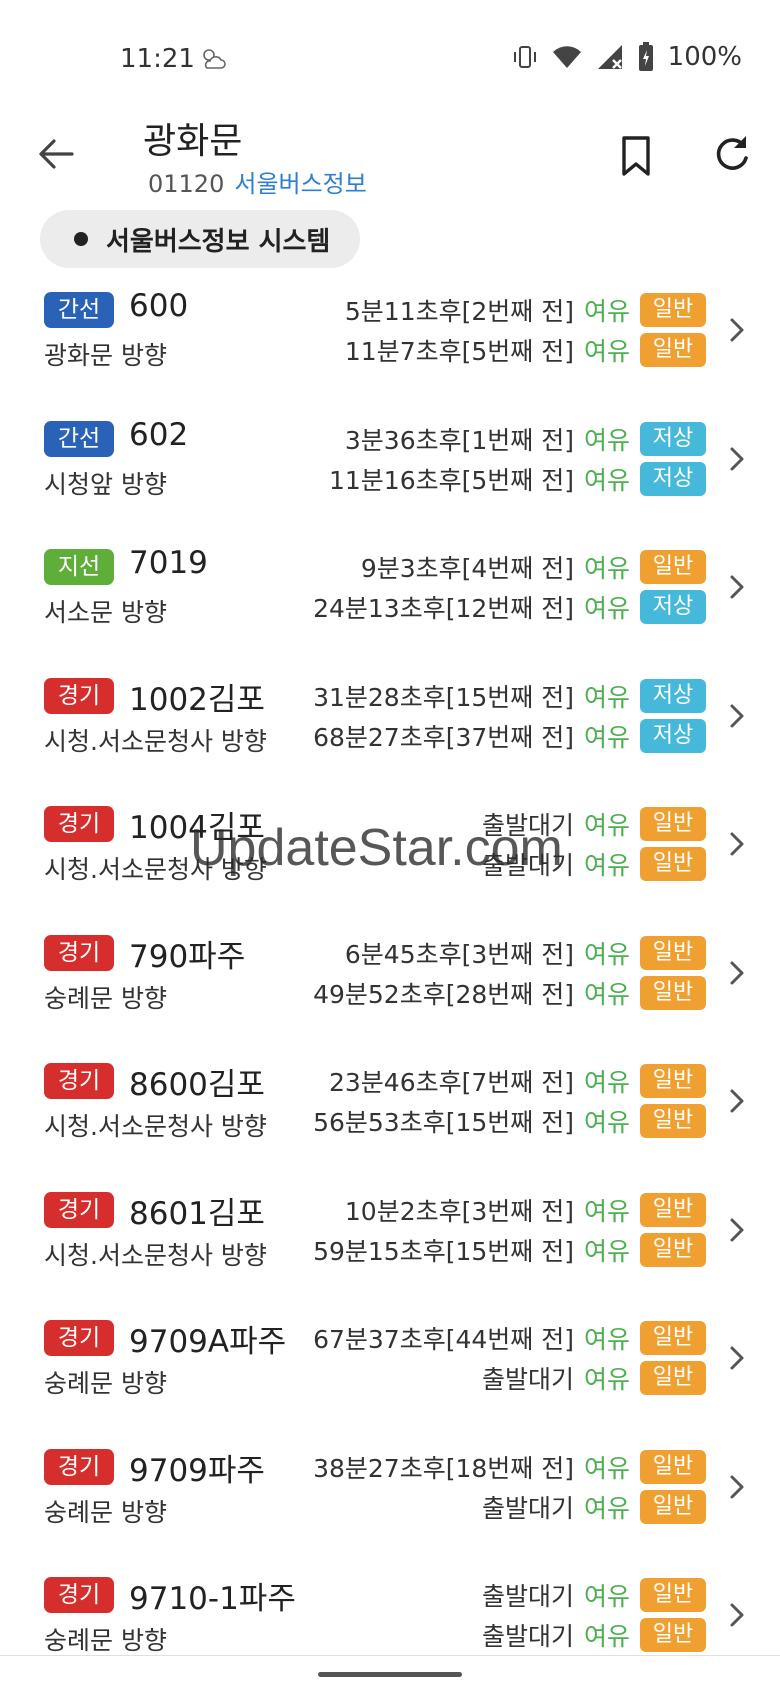  Describe the element at coordinates (459, 1211) in the screenshot. I see `arrival-time: 10분2초후[3번째 전]` at that location.